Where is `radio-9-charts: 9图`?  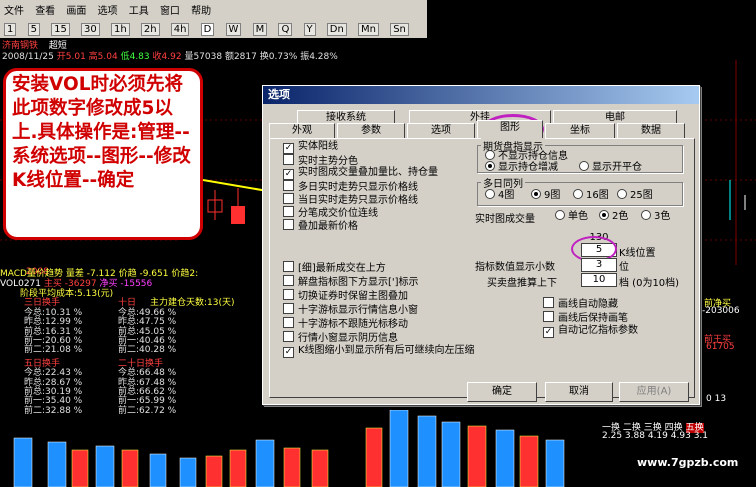 radio-9-charts: 9图 is located at coordinates (545, 195).